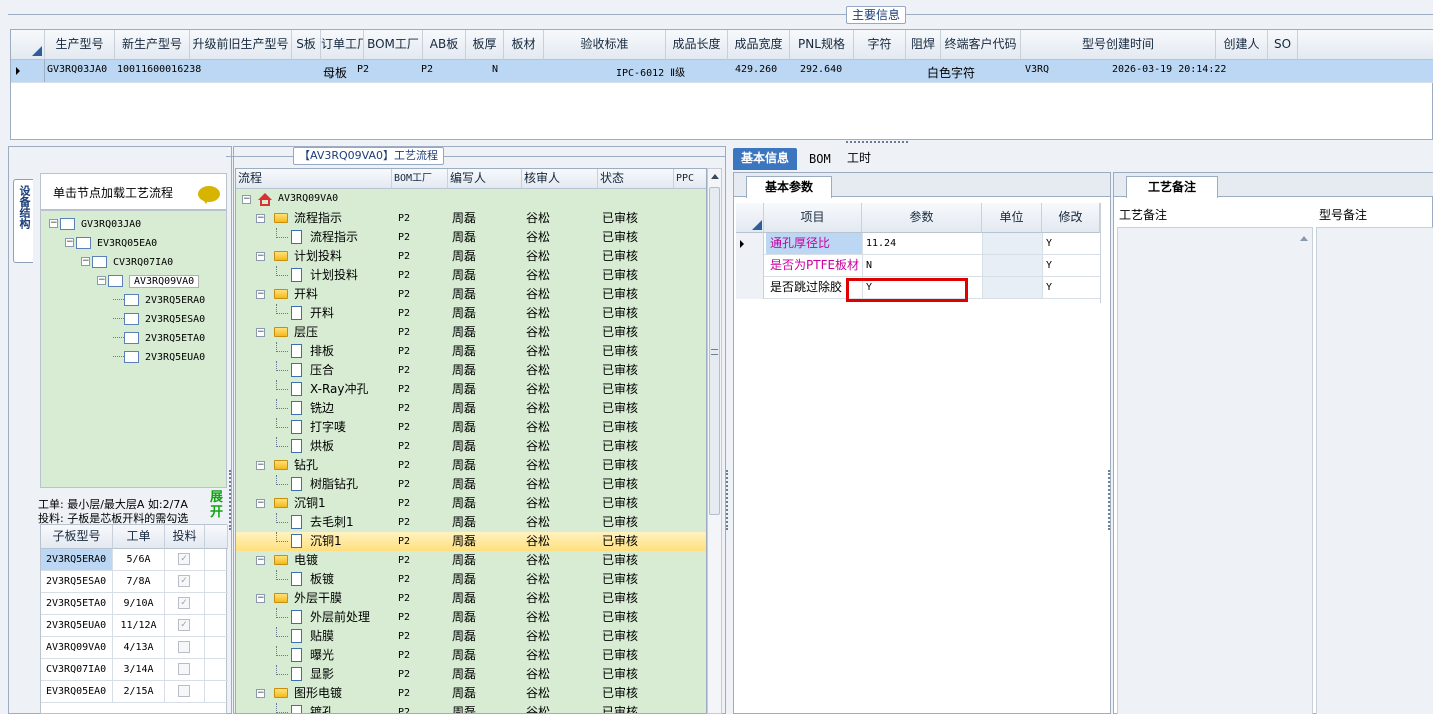 This screenshot has width=1433, height=714. I want to click on flow-row: − 沉铜1 P2 周磊 谷松 已审核, so click(471, 503).